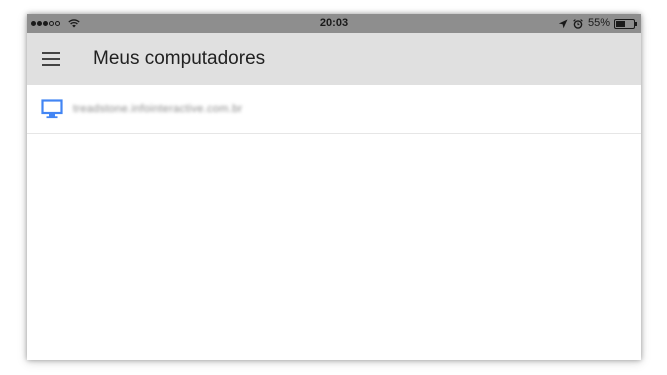 The image size is (667, 375). Describe the element at coordinates (179, 58) in the screenshot. I see `page-title: Meus computadores` at that location.